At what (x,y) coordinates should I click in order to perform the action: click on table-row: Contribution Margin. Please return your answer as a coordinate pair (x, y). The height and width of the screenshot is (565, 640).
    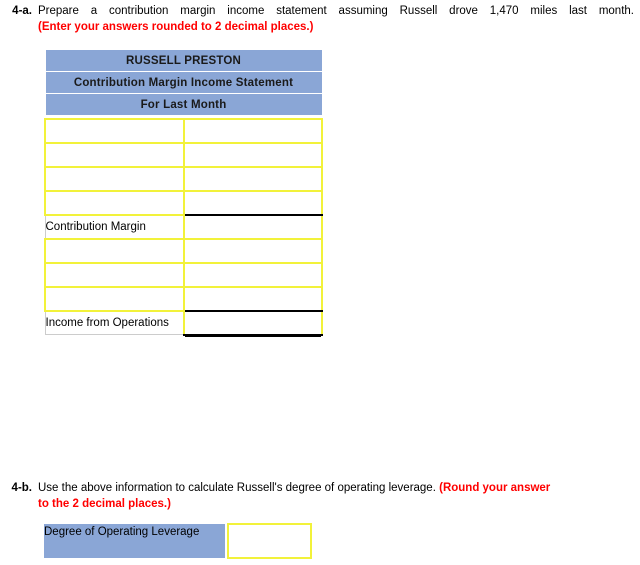
    Looking at the image, I should click on (183, 226).